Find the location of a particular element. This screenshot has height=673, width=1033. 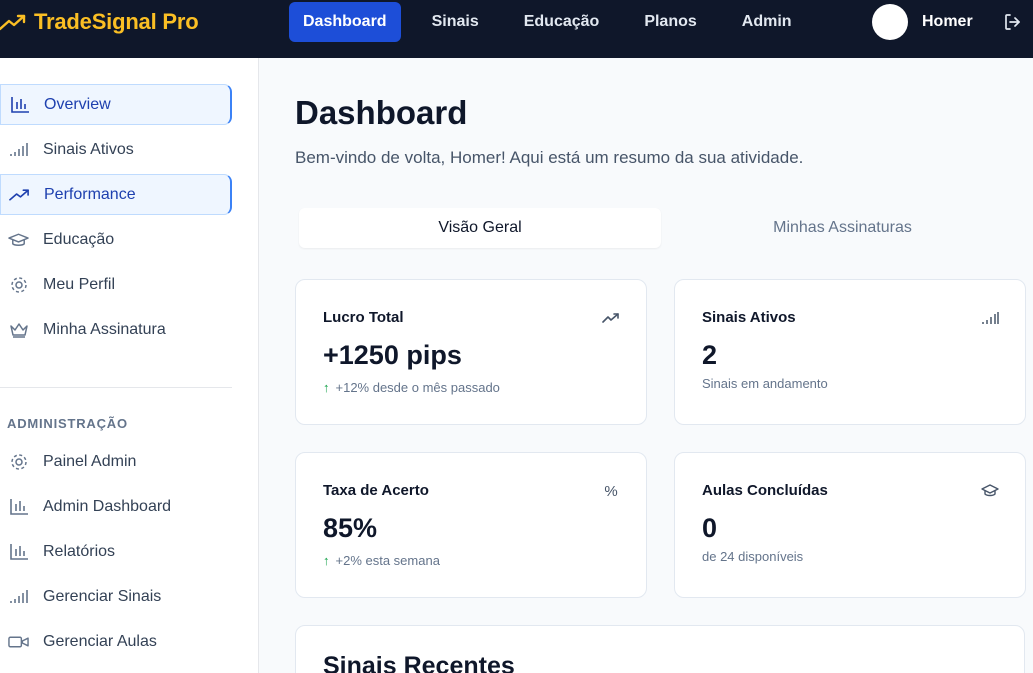

card-value: +1250 pips is located at coordinates (392, 355).